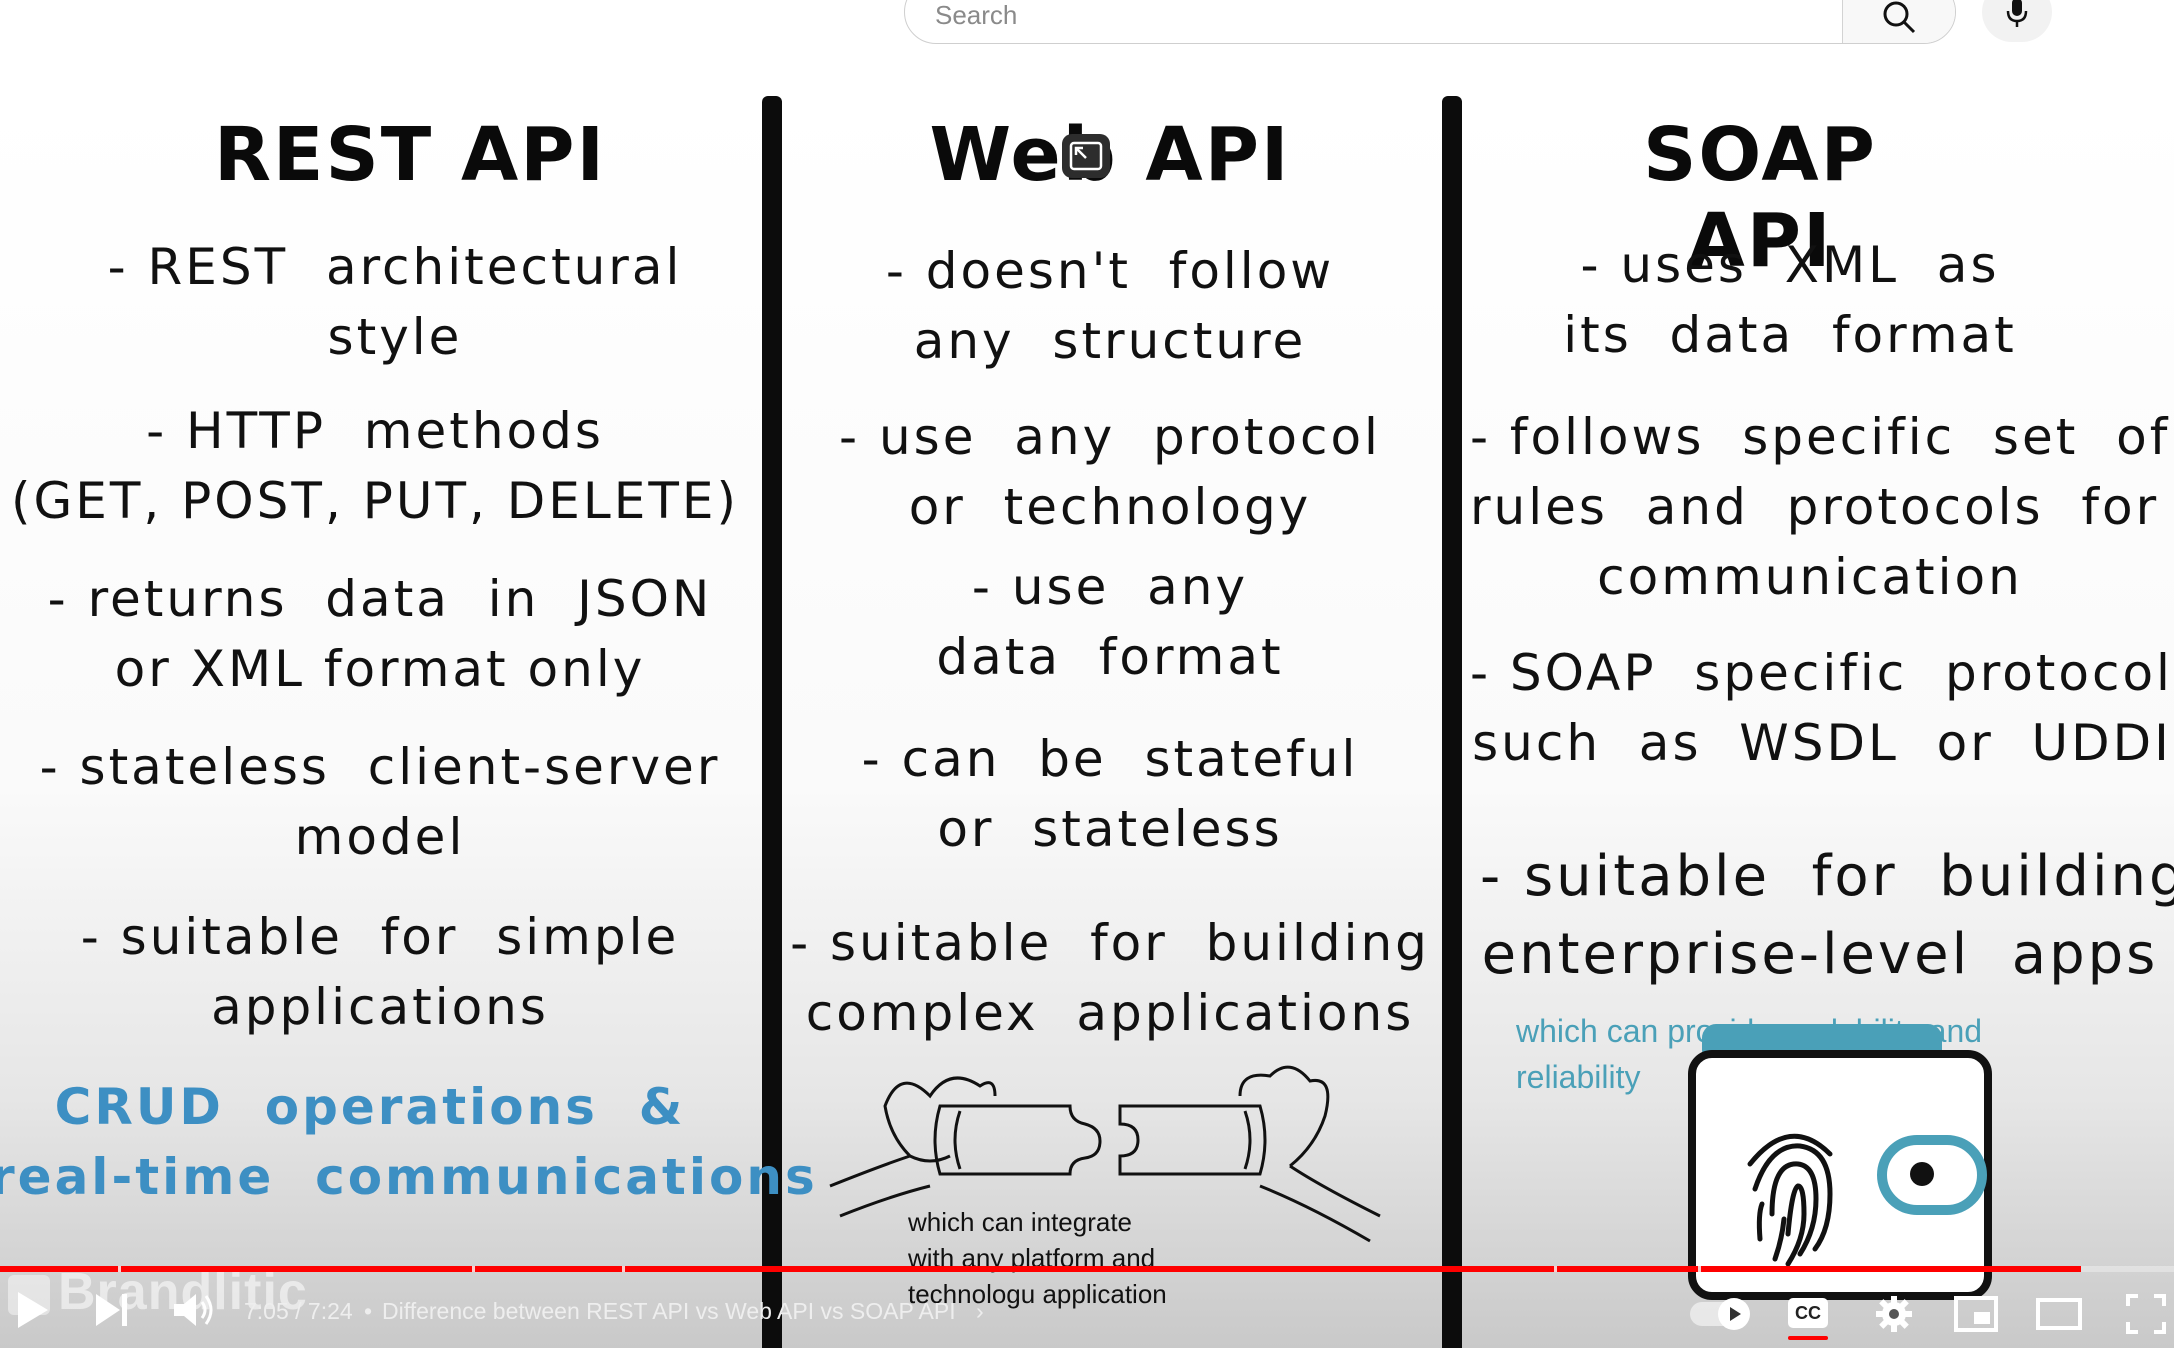 This screenshot has width=2174, height=1348. Describe the element at coordinates (1110, 472) in the screenshot. I see `web-point-2: - use any protocol or technology` at that location.